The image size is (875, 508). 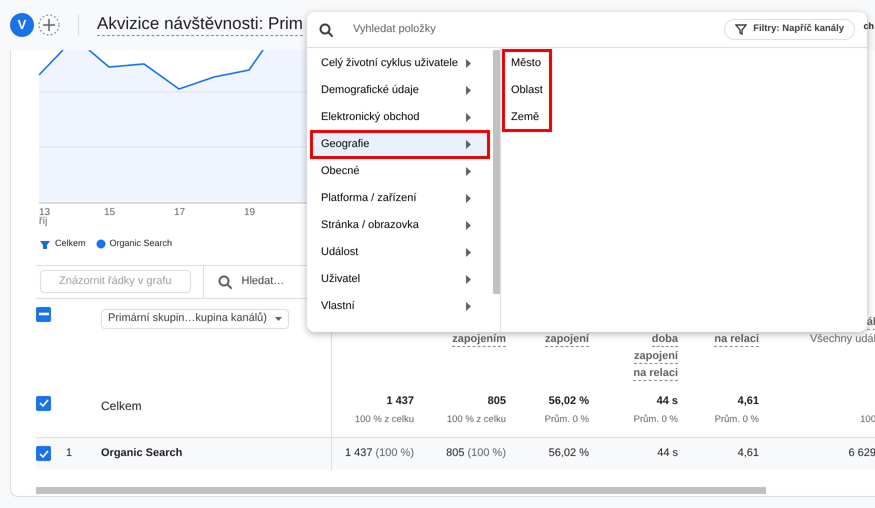 I want to click on table-cell-text: 4,61, so click(x=747, y=401).